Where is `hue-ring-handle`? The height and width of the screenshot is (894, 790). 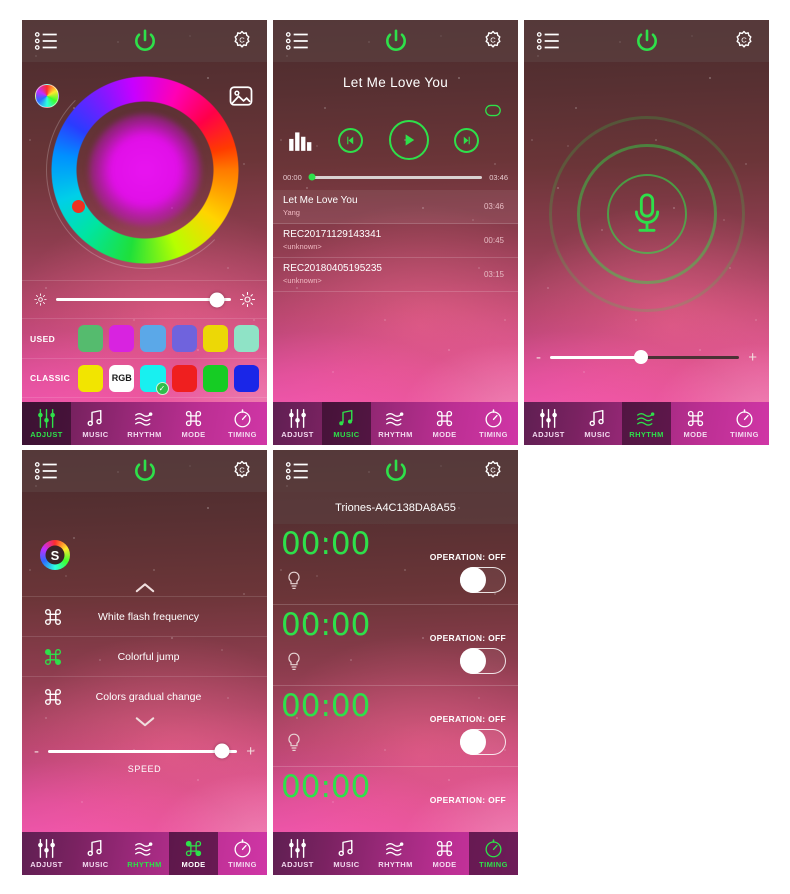
hue-ring-handle is located at coordinates (78, 206).